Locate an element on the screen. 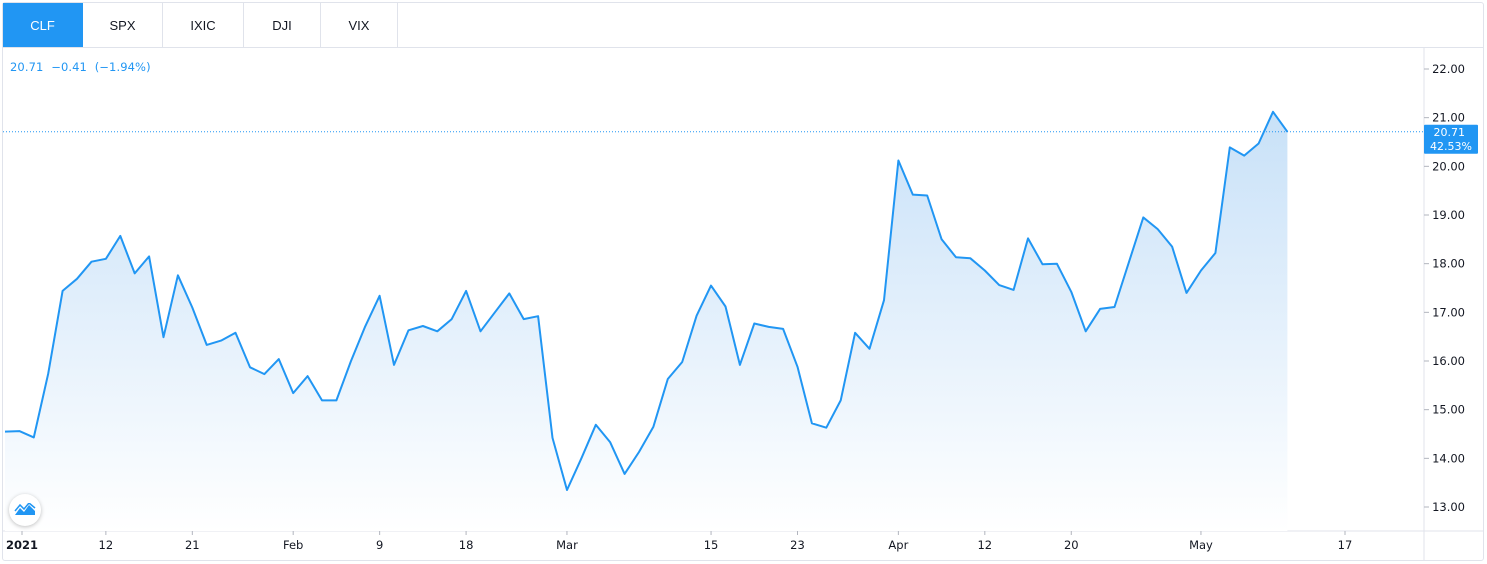 This screenshot has height=564, width=1487. x-tick-label: Feb is located at coordinates (293, 545).